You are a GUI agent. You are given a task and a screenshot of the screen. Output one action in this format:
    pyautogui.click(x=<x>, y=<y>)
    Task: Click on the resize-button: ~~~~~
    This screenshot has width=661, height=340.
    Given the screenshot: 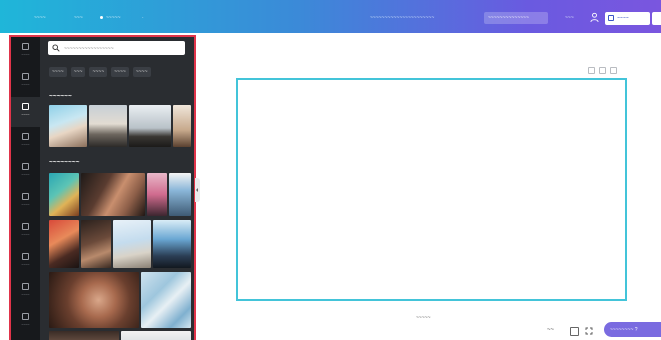 What is the action you would take?
    pyautogui.click(x=110, y=18)
    